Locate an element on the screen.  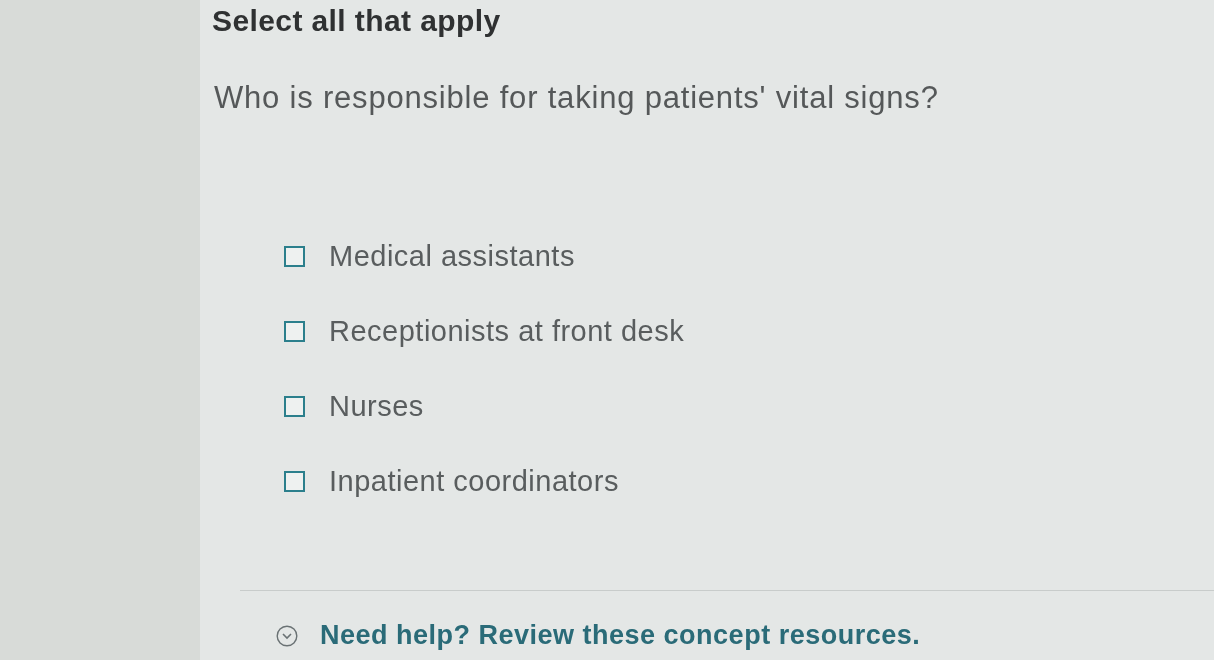
option-label: Nurses is located at coordinates (376, 406).